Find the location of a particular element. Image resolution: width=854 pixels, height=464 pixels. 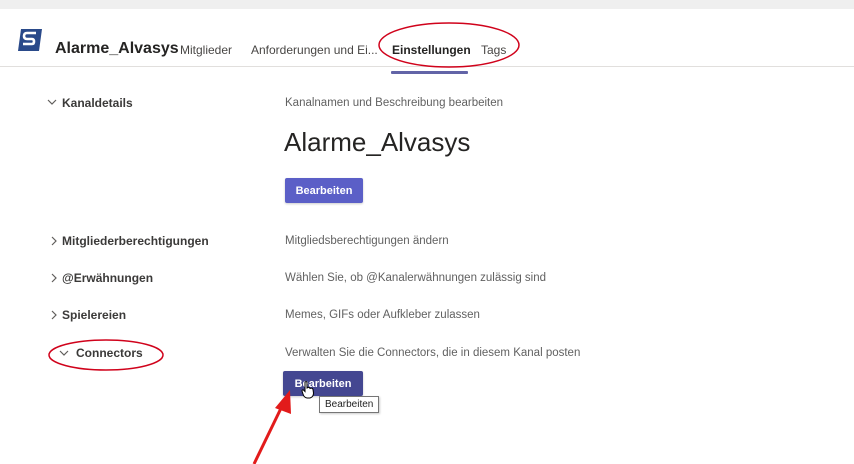

section-label-spielereien: Spielereien is located at coordinates (94, 315).